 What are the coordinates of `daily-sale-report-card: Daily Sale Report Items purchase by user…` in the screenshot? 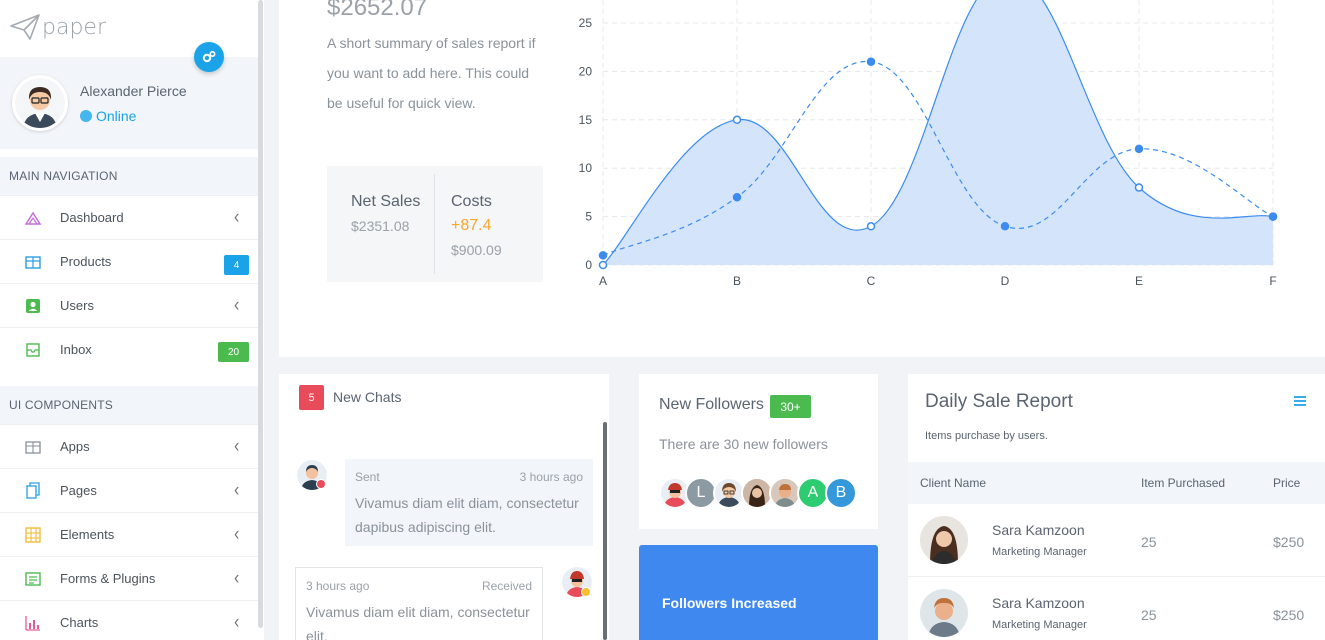 It's located at (1116, 507).